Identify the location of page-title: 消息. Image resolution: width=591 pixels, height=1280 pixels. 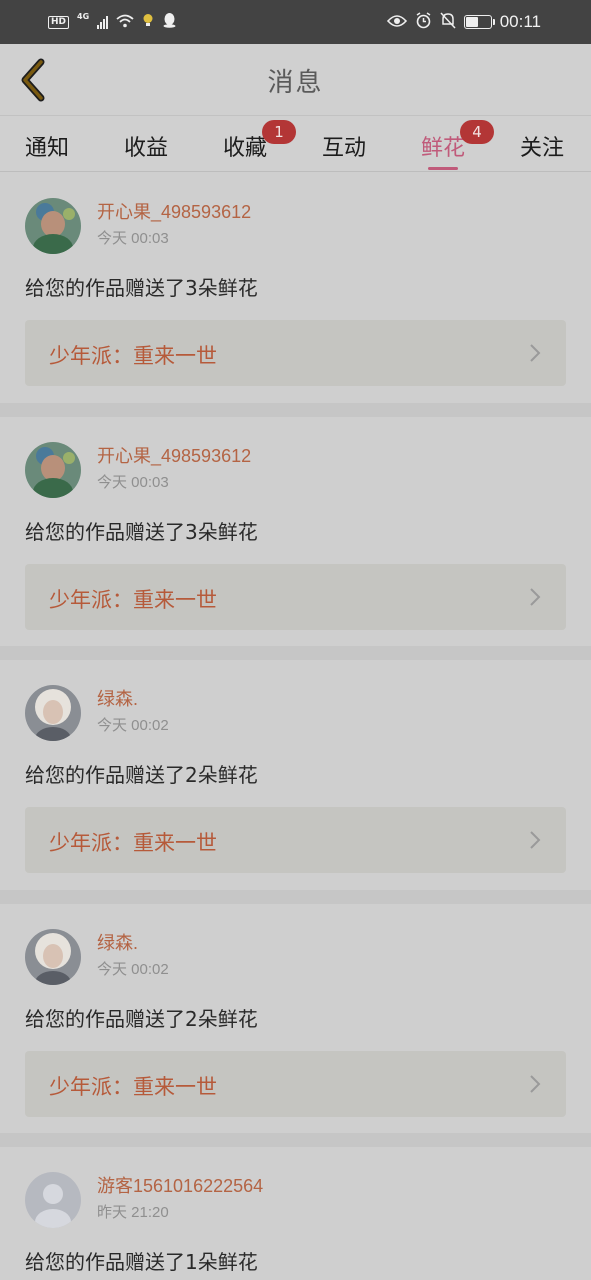
(295, 83).